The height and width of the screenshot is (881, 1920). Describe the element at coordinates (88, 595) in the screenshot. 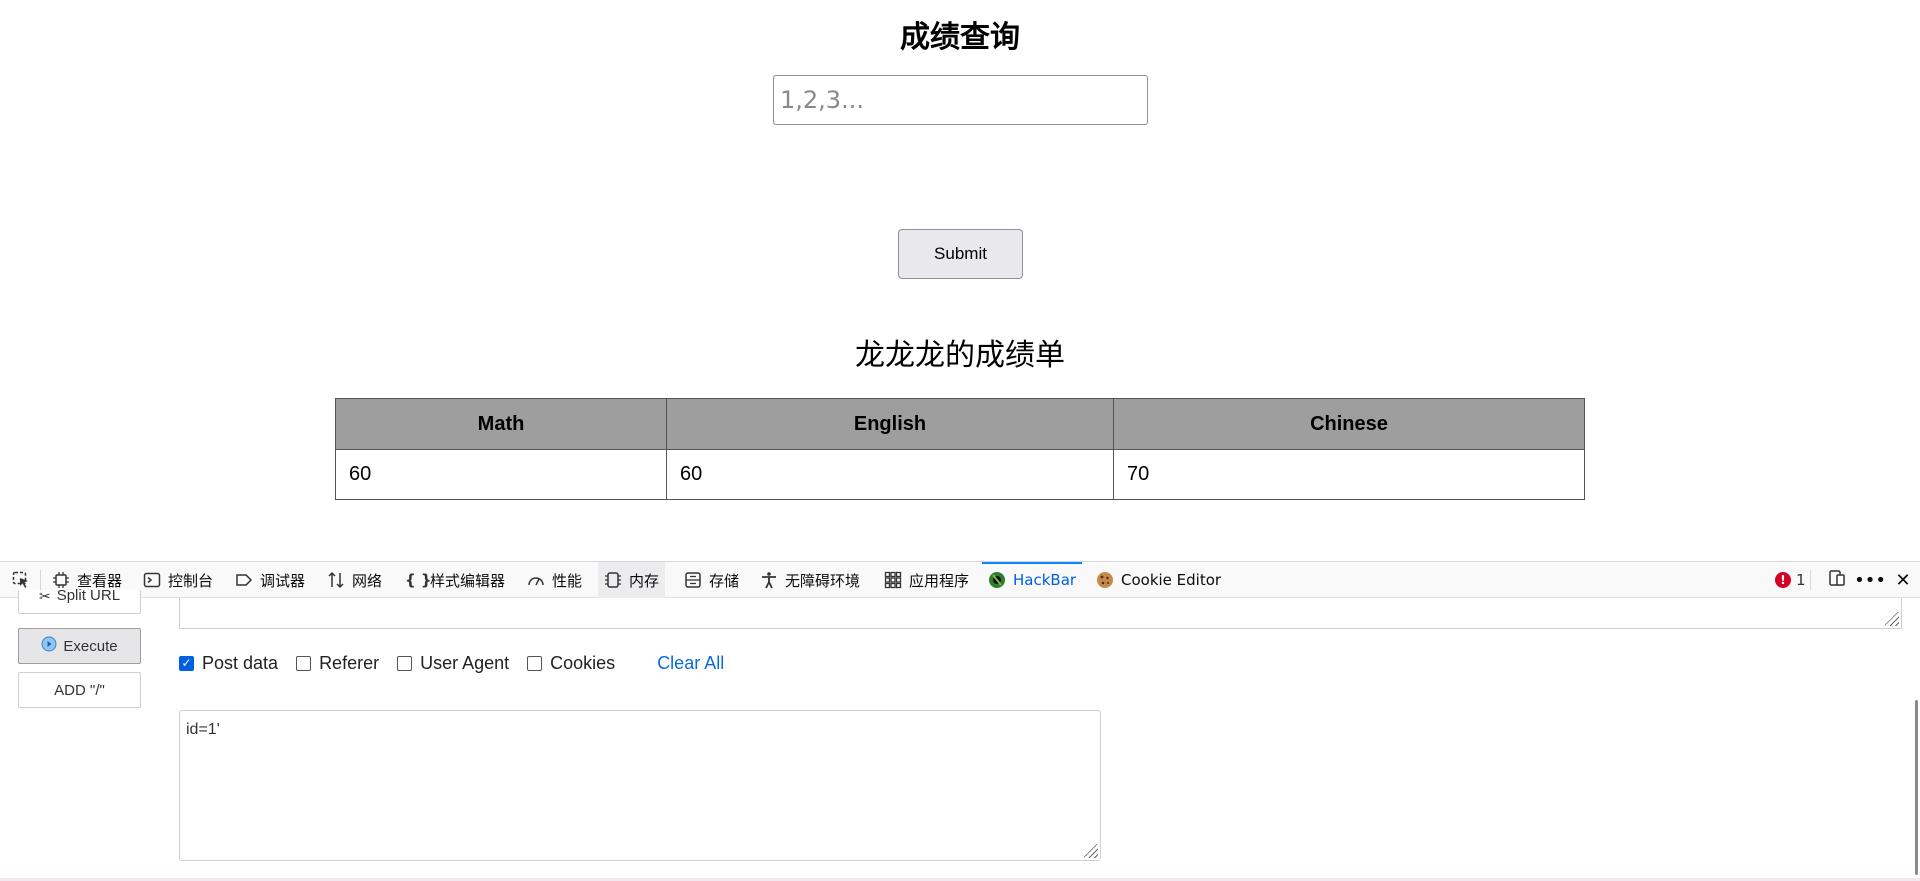

I see `split-url-label: Split URL` at that location.